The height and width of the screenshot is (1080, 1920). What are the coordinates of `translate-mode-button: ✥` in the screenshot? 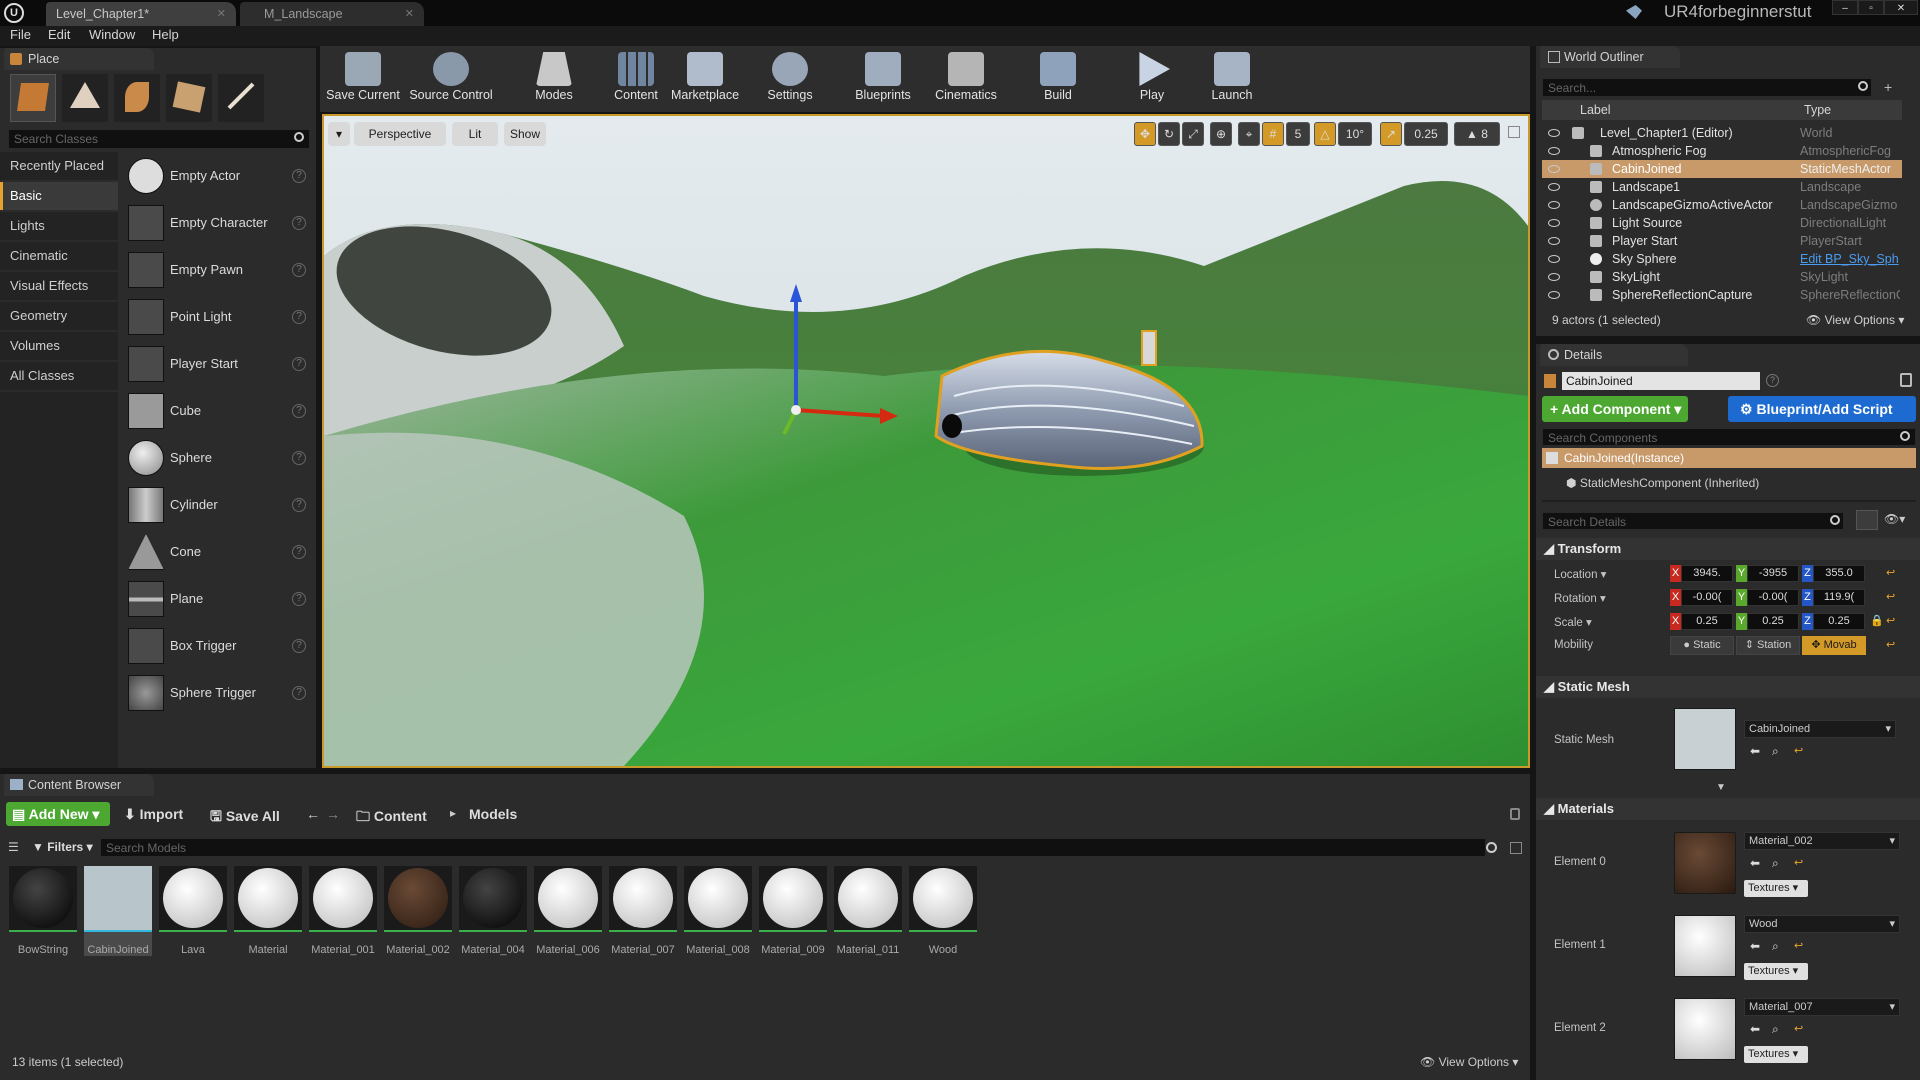 It's located at (1145, 134).